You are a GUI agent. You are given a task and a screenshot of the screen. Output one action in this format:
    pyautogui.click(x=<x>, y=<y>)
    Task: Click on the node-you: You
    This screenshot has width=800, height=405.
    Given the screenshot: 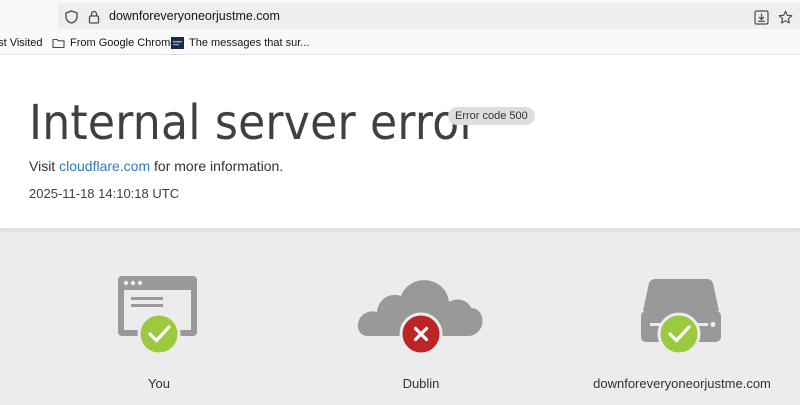 What is the action you would take?
    pyautogui.click(x=159, y=317)
    